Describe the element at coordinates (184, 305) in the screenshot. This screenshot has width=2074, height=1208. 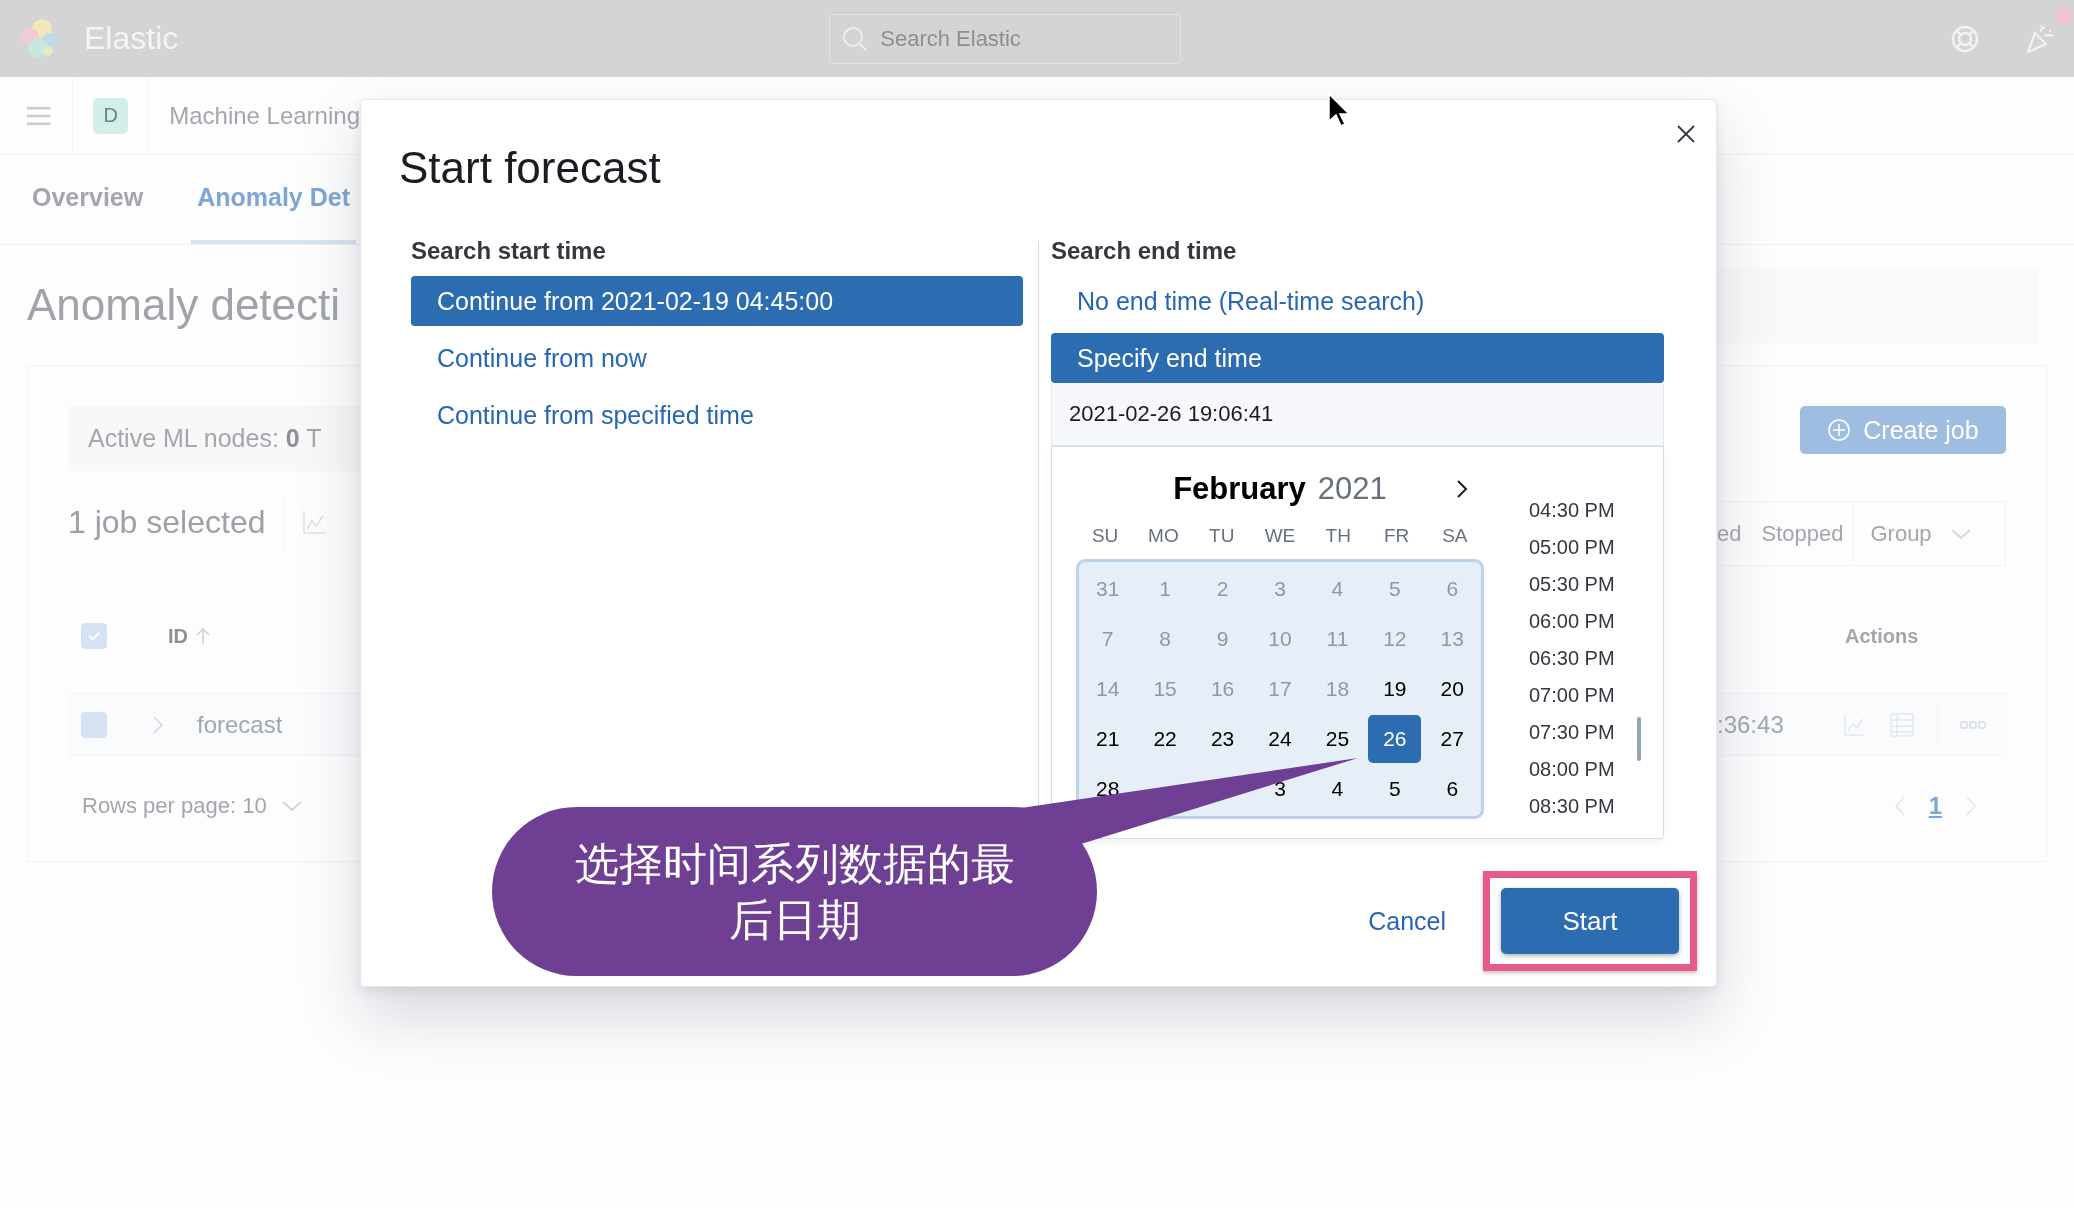
I see `page-title: Anomaly detecti` at that location.